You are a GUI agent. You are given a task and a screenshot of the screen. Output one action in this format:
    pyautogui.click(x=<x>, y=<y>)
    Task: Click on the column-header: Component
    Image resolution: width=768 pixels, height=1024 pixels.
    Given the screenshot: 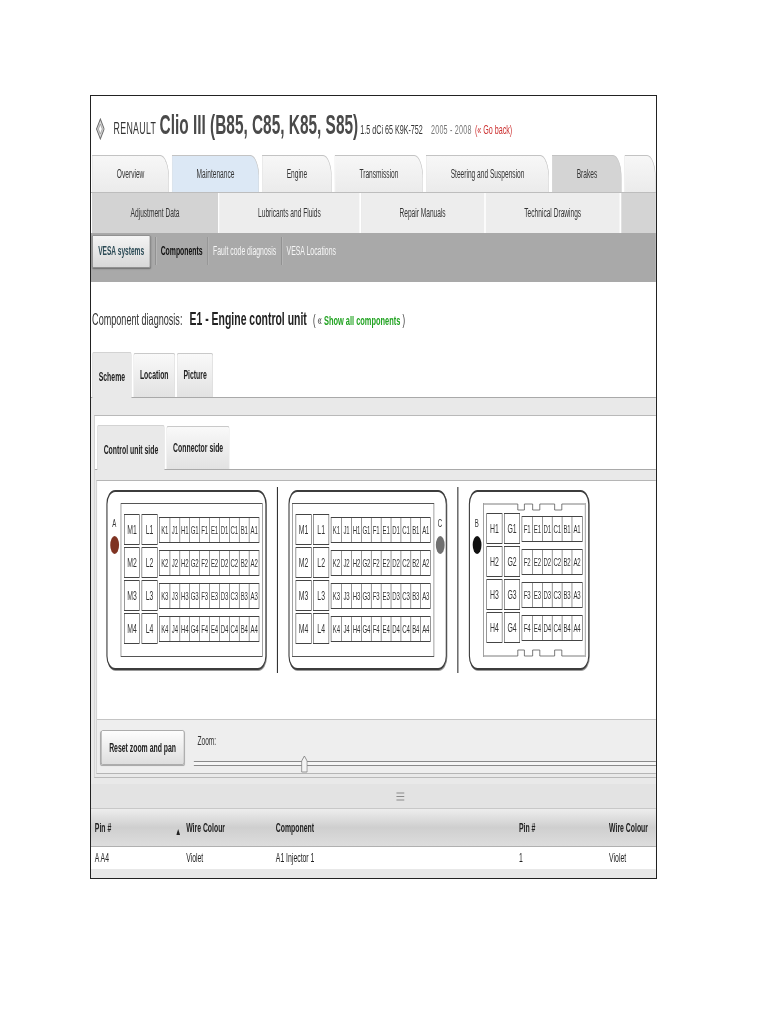 What is the action you would take?
    pyautogui.click(x=397, y=827)
    